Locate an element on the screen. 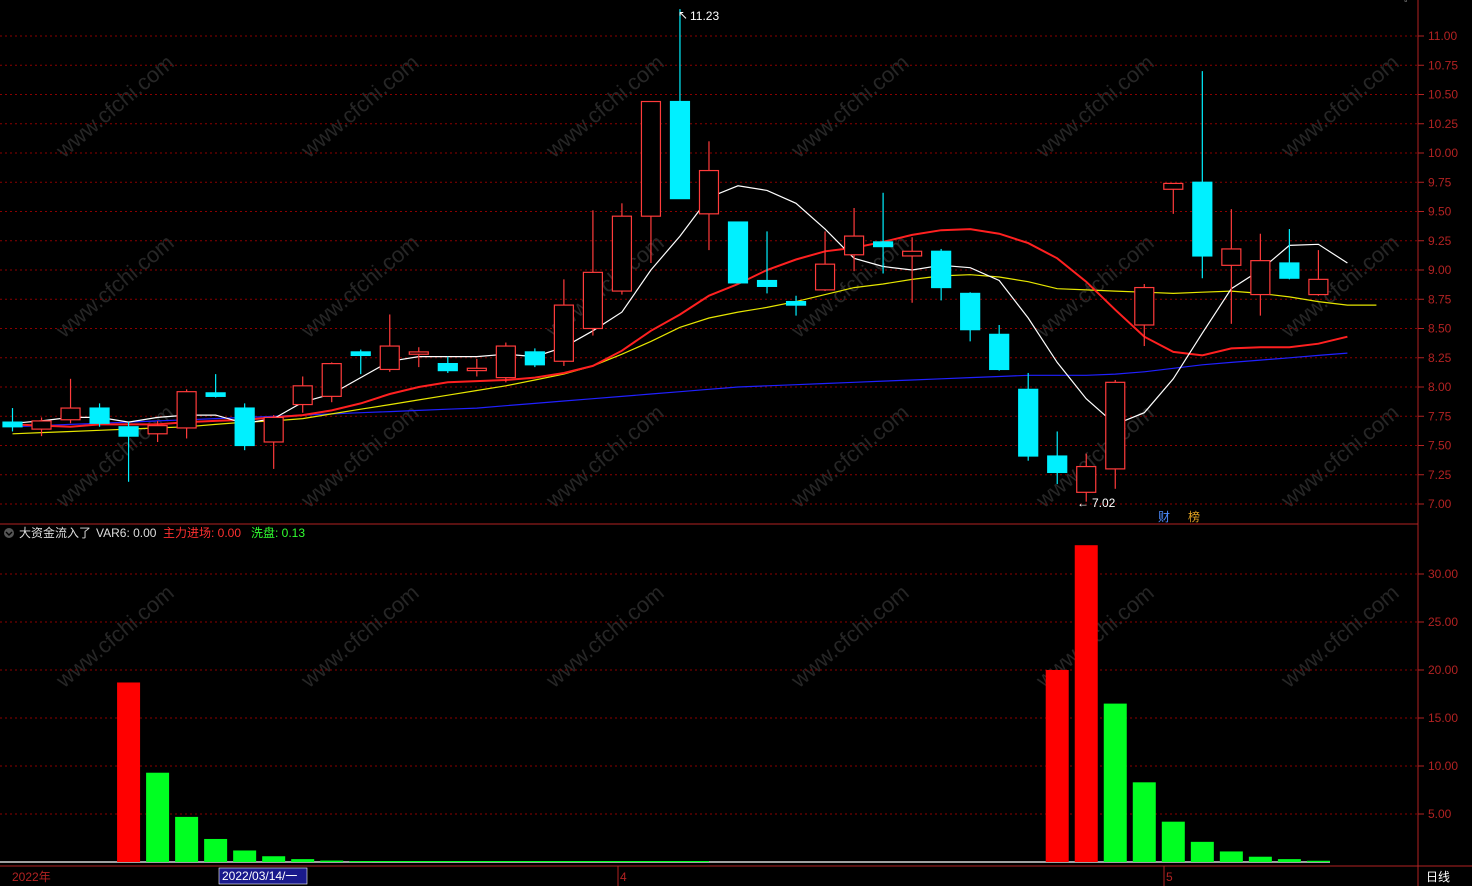  corner-menu-icon: ◦ is located at coordinates (1406, 3).